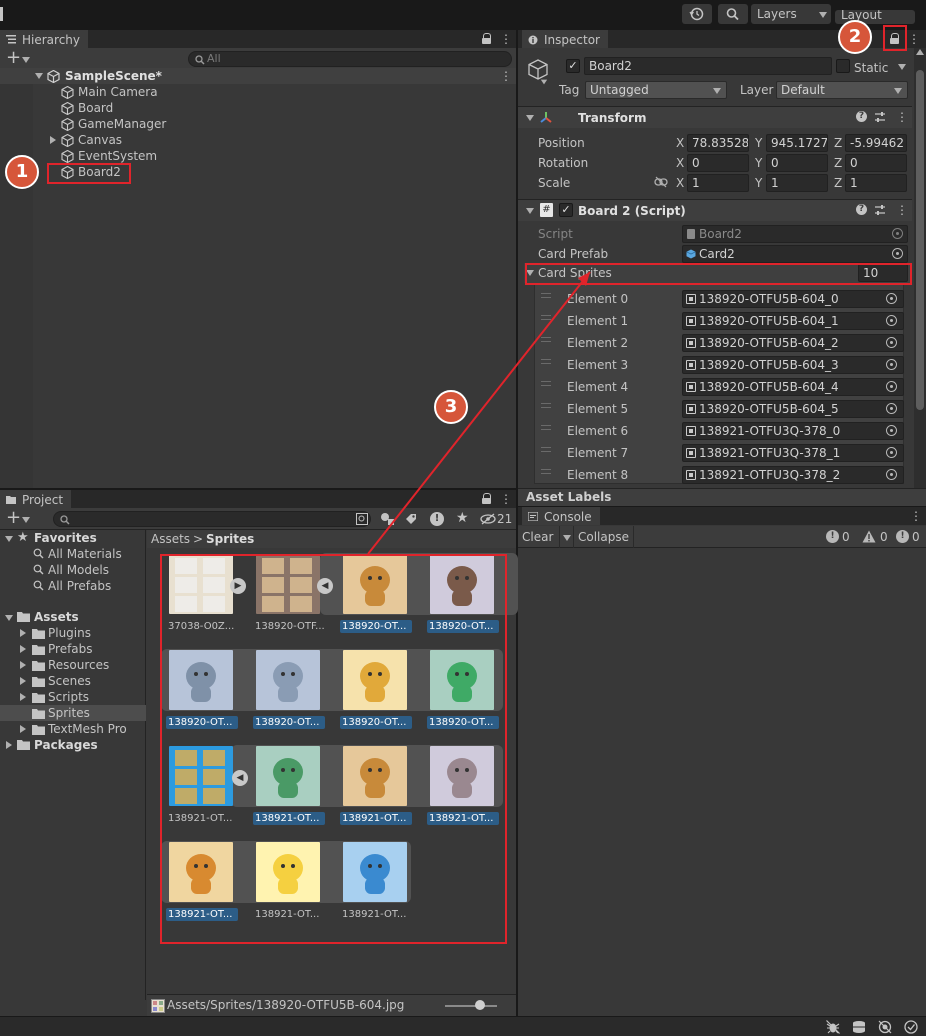 This screenshot has height=1036, width=926. Describe the element at coordinates (73, 665) in the screenshot. I see `asset-folder-2: Resources` at that location.